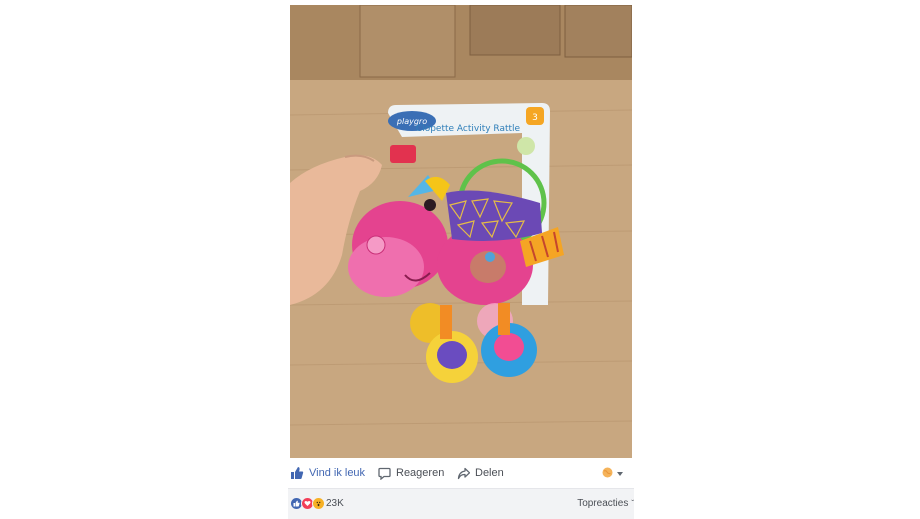  What do you see at coordinates (420, 473) in the screenshot?
I see `comment-label: Reageren` at bounding box center [420, 473].